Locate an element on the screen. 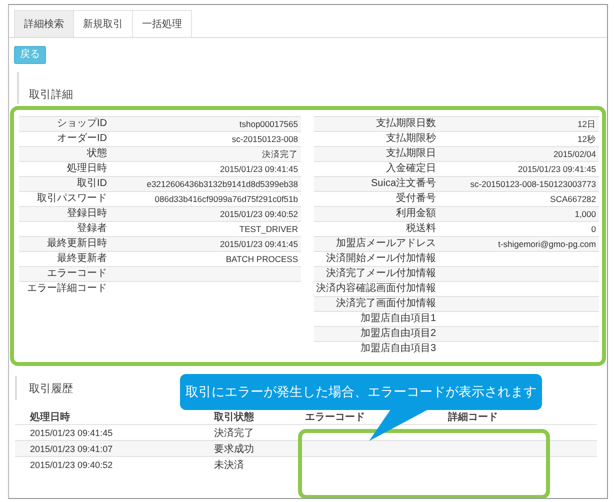 This screenshot has width=614, height=502. column-header: エラーコード is located at coordinates (335, 417).